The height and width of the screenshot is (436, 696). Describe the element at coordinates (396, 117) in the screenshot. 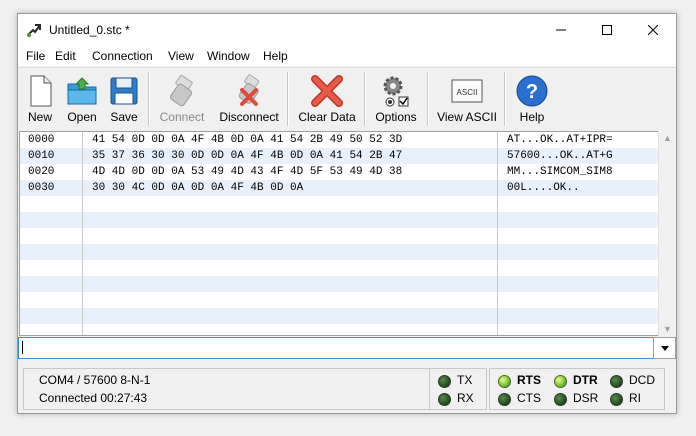

I see `options-label: Options` at that location.